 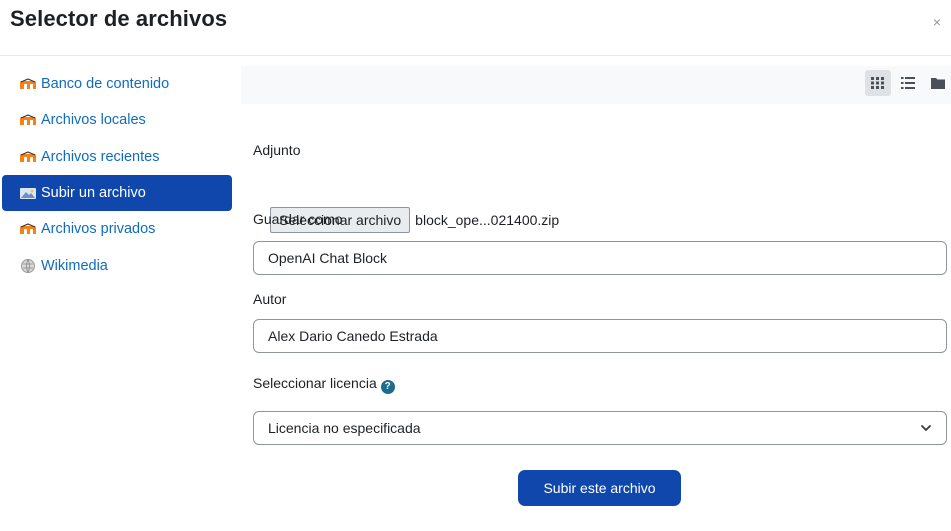 What do you see at coordinates (28, 266) in the screenshot?
I see `wikimedia-icon` at bounding box center [28, 266].